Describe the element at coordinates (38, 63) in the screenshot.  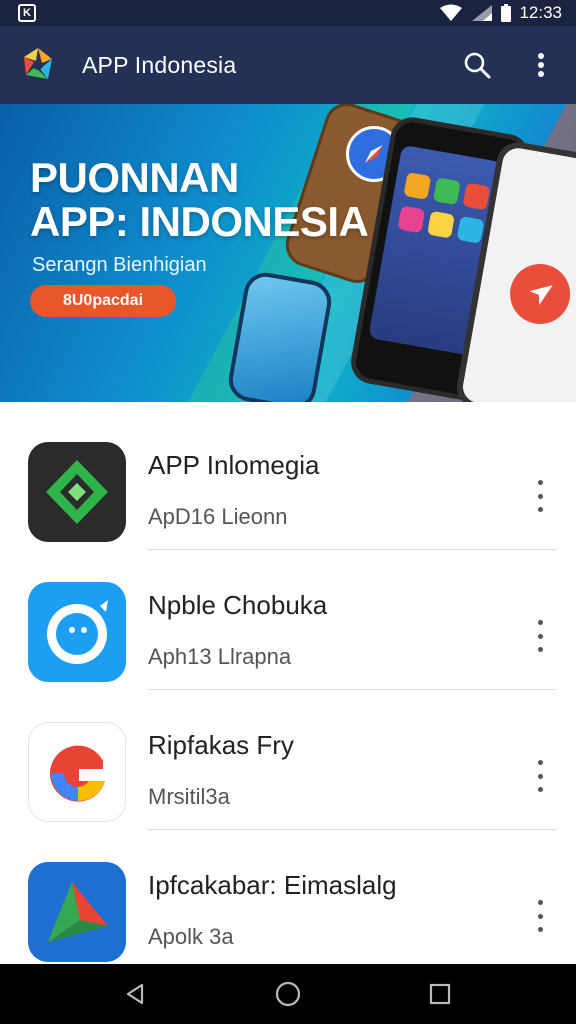
I see `app-logo-icon` at that location.